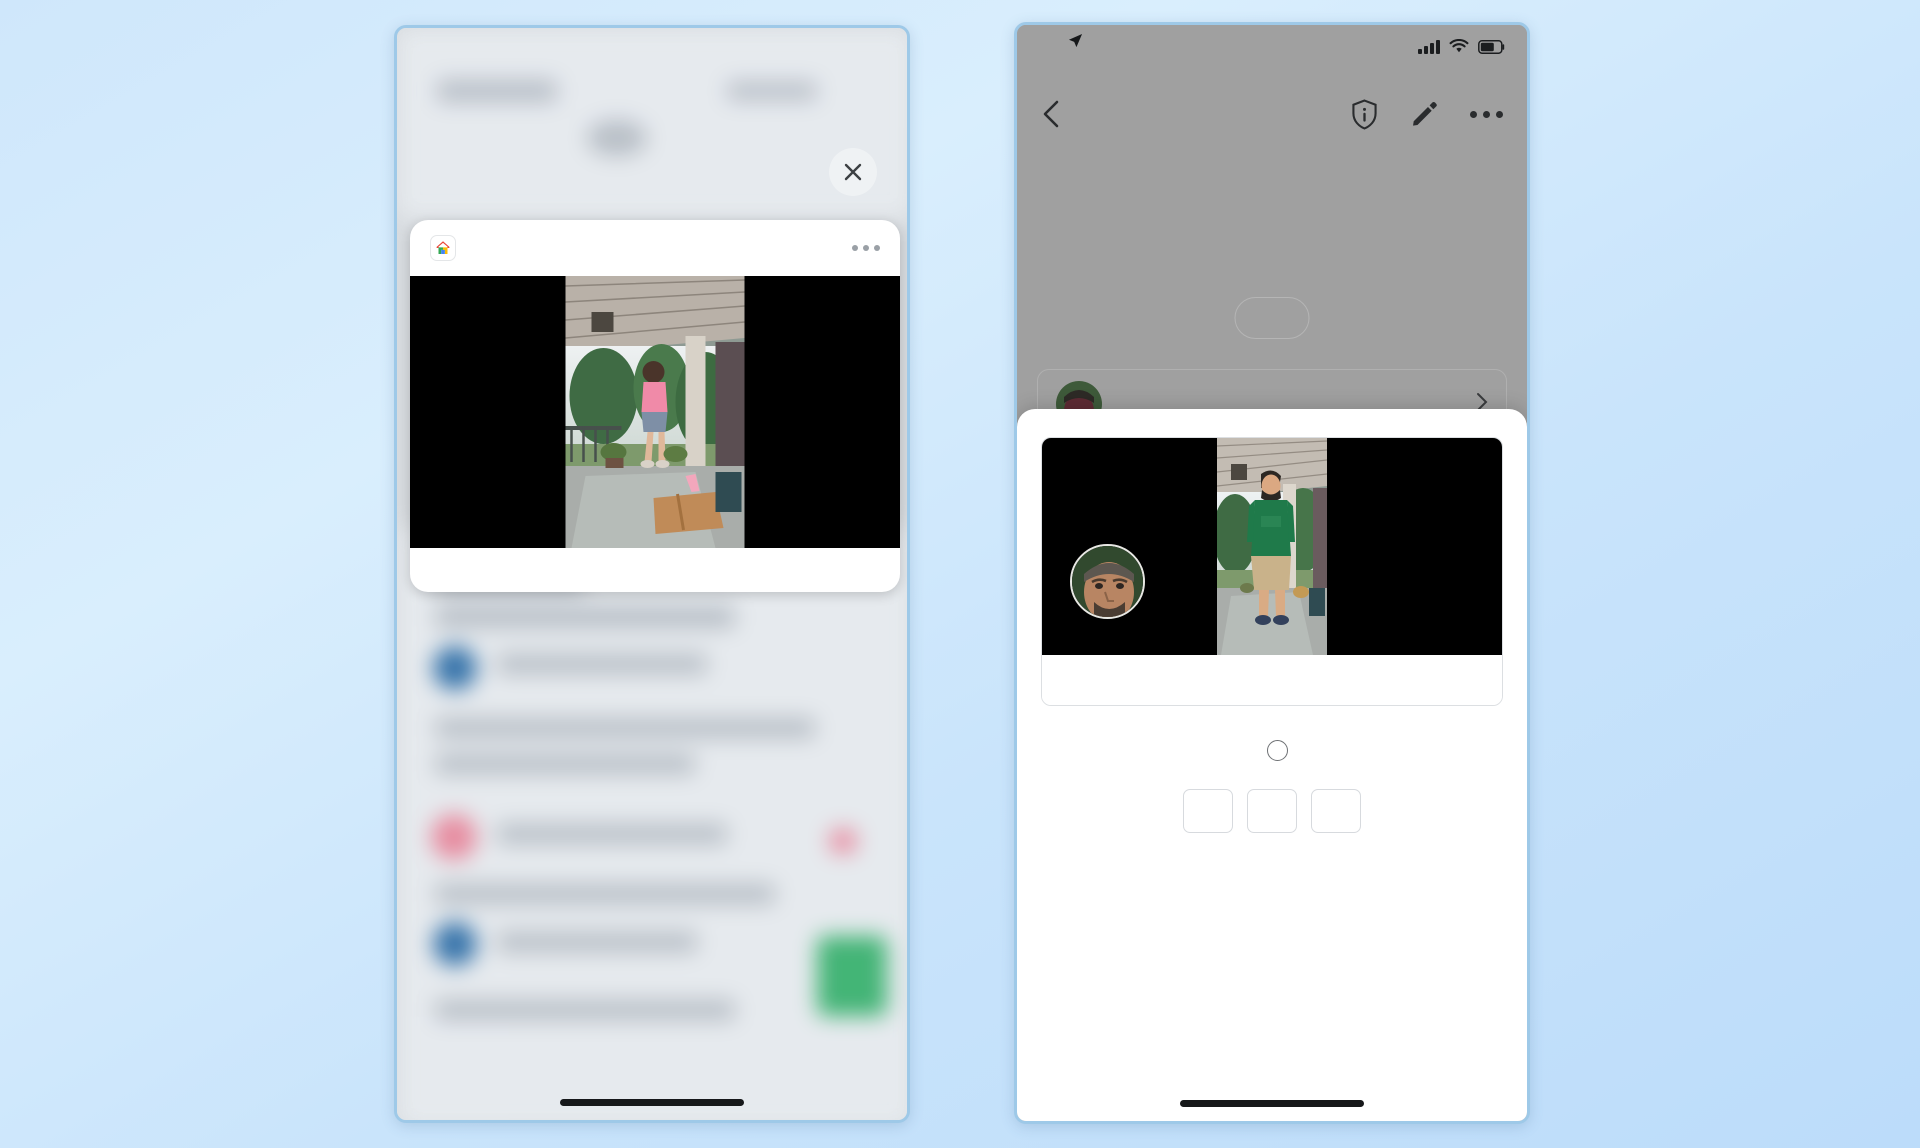 The image size is (1920, 1148). I want to click on know-person-question-row, so click(1272, 750).